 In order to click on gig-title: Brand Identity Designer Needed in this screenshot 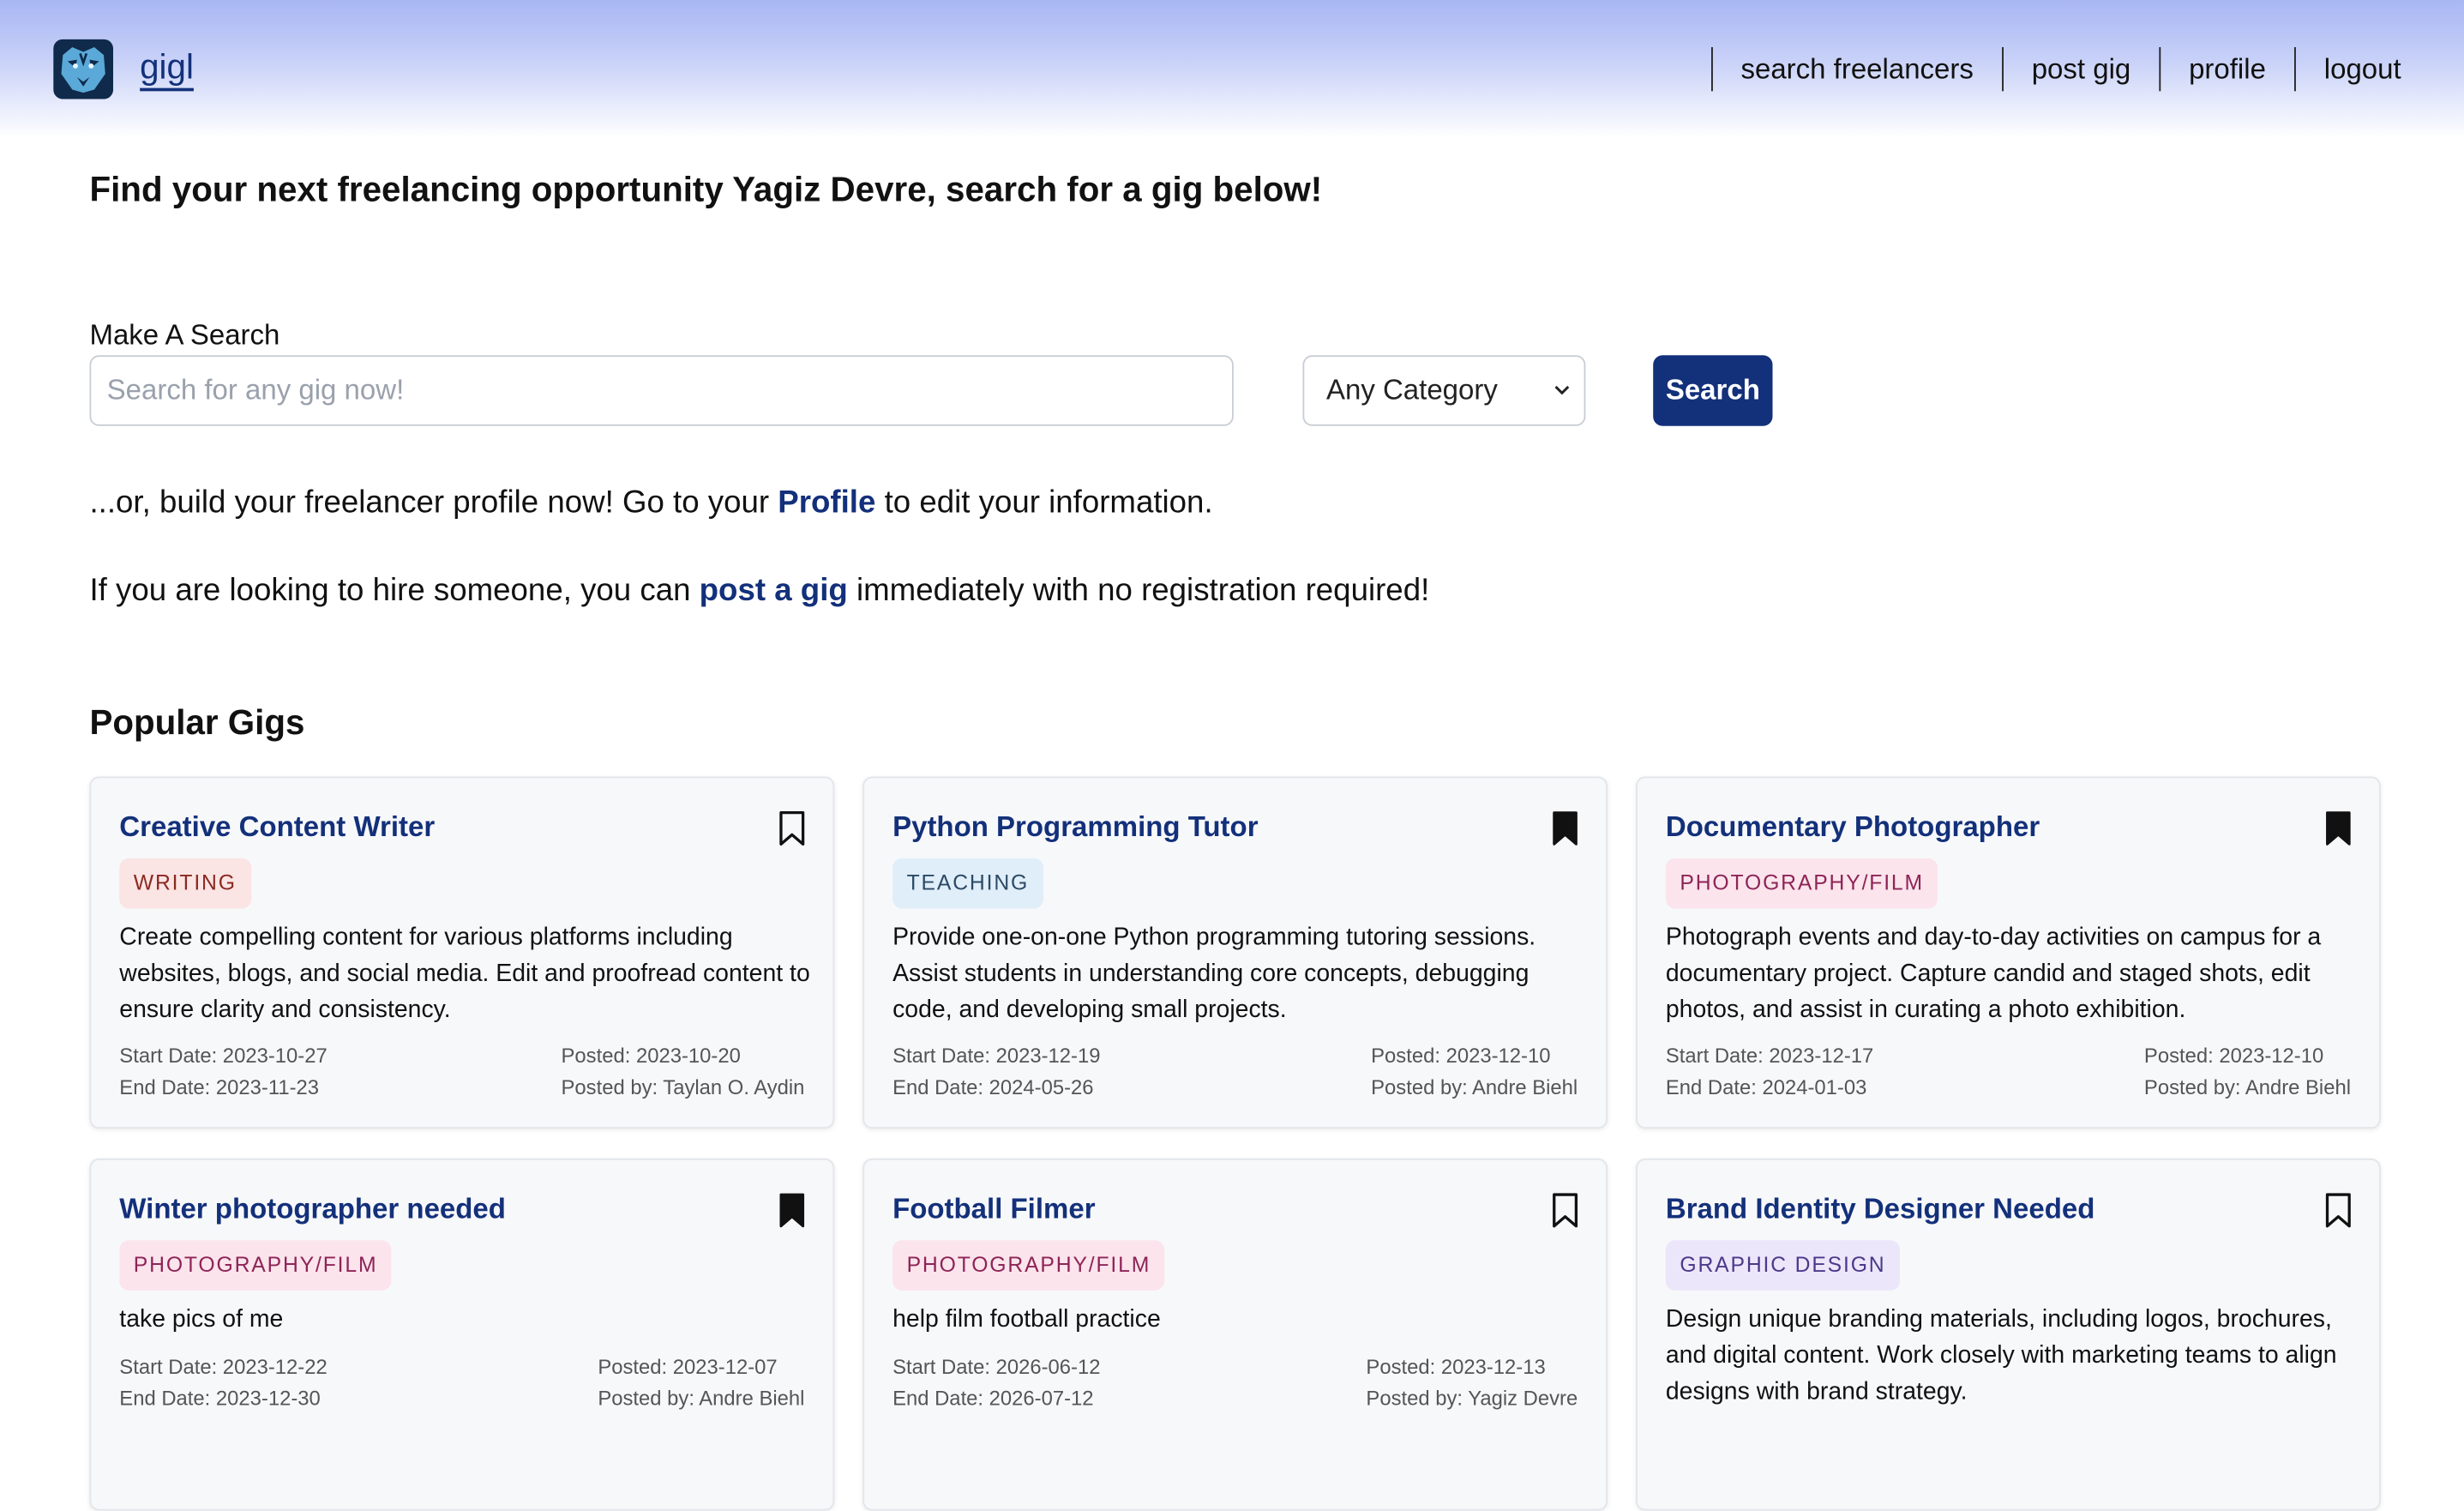, I will do `click(1880, 1209)`.